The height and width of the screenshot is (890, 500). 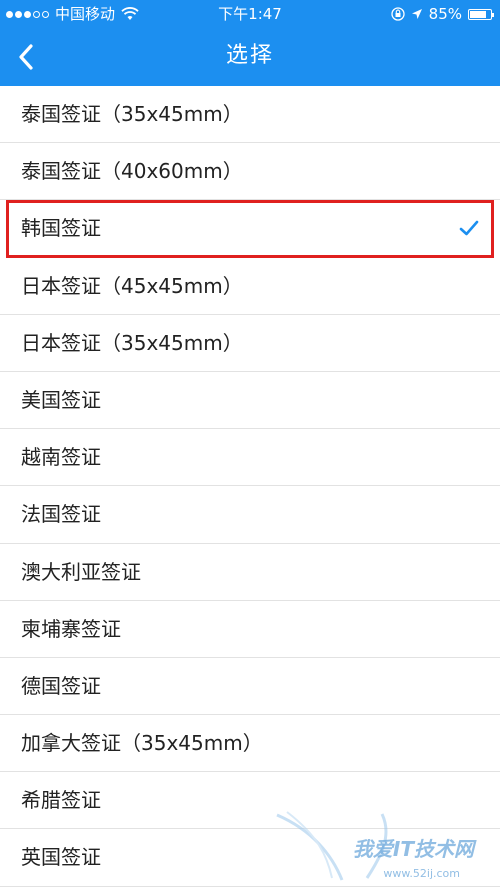 I want to click on list-item-label: 日本签证（45x45mm）, so click(x=132, y=285).